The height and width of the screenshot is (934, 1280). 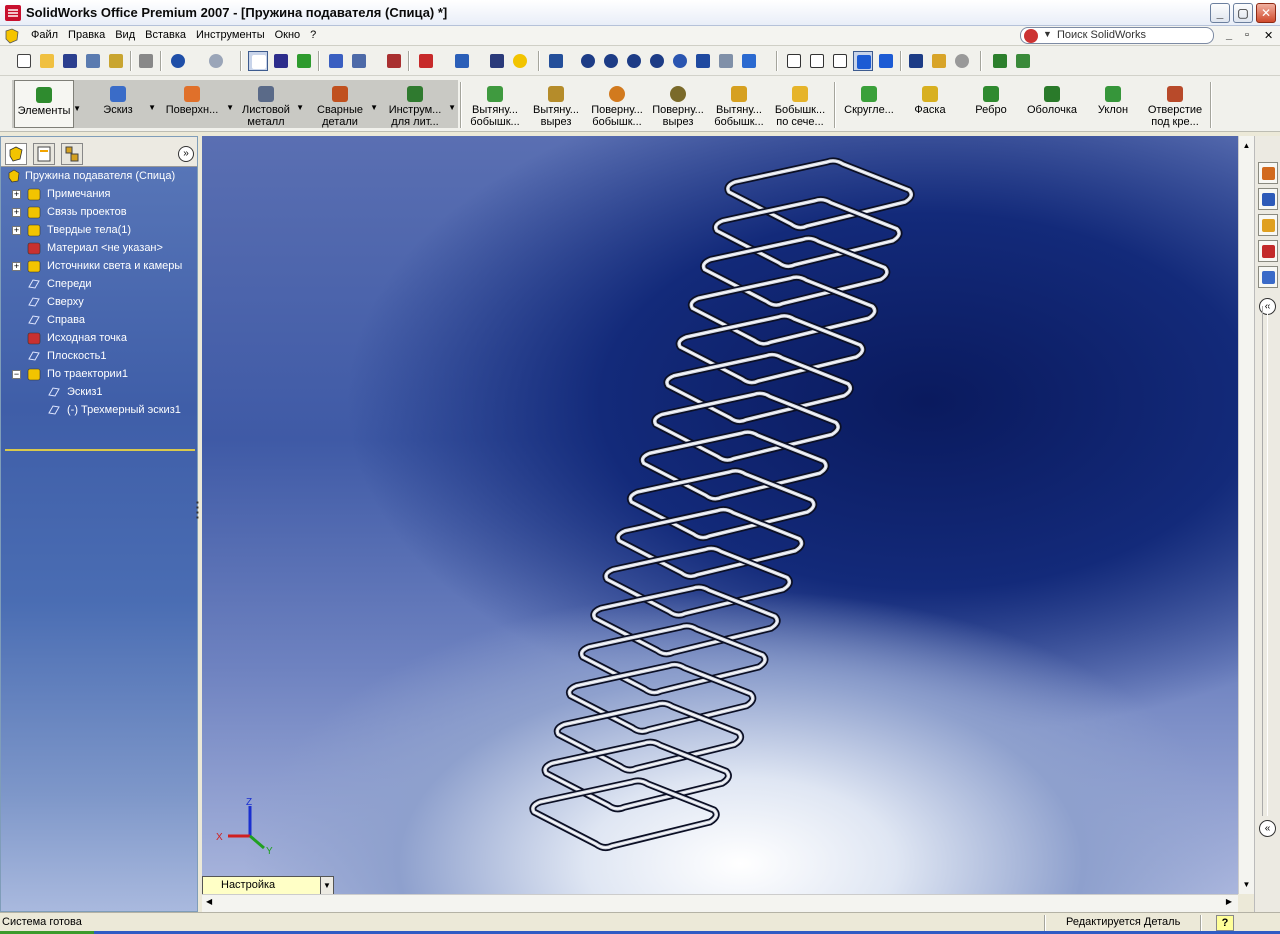 What do you see at coordinates (12, 36) in the screenshot?
I see `document-menu-icon` at bounding box center [12, 36].